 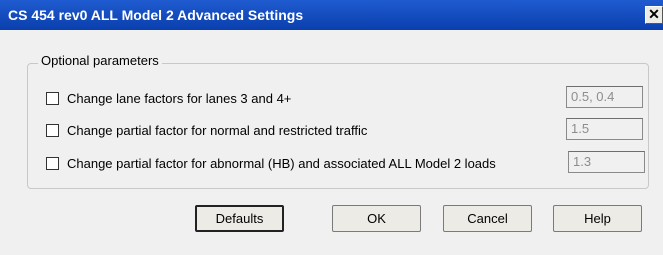 I want to click on cancel-button: Cancel, so click(x=487, y=218).